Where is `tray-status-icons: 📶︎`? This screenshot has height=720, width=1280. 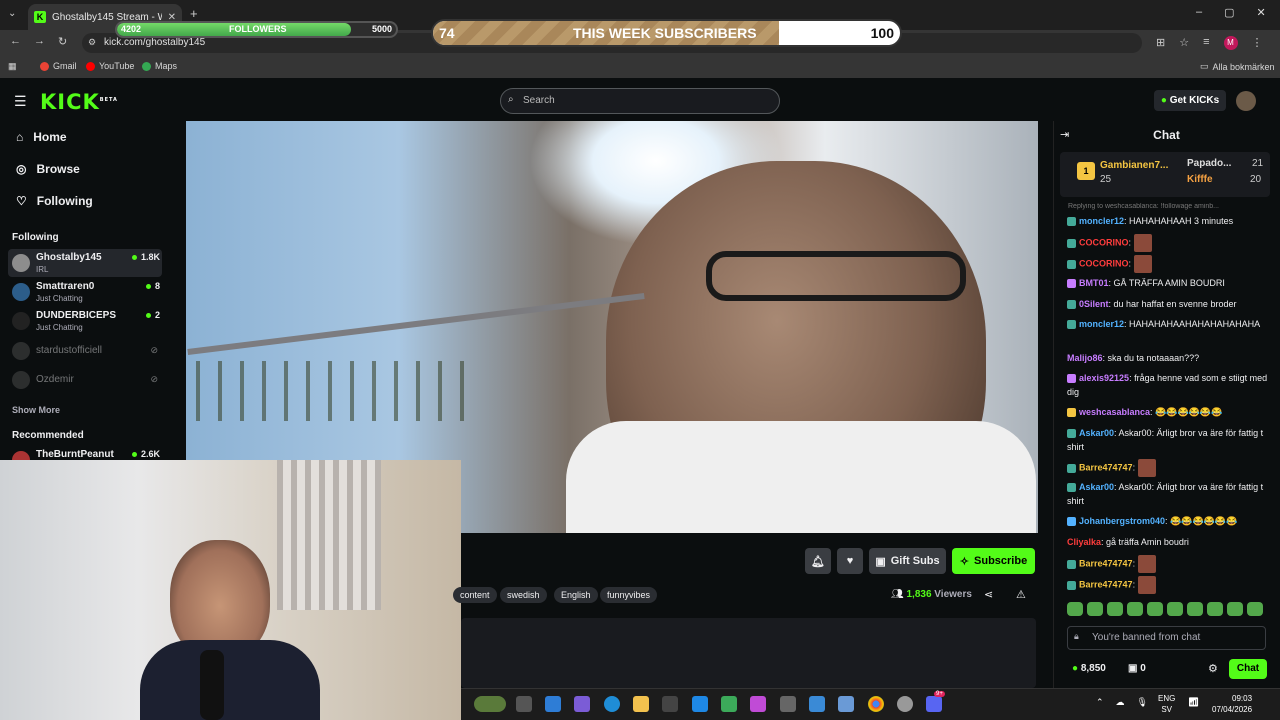 tray-status-icons: 📶︎ is located at coordinates (1193, 702).